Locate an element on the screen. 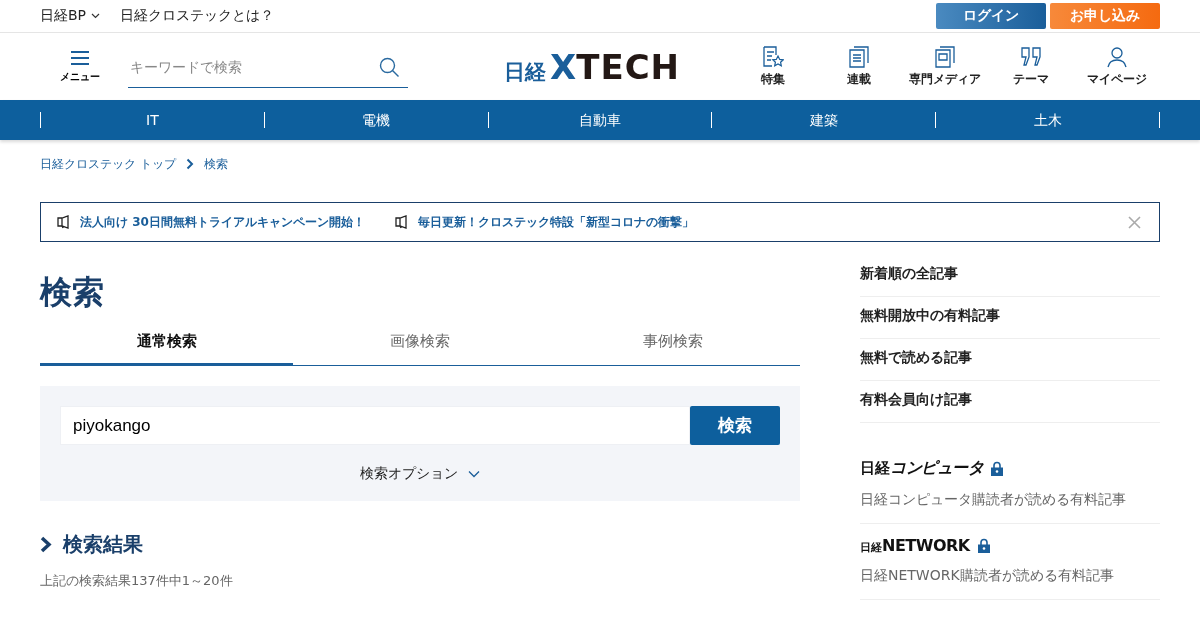  theme-link: テーマ is located at coordinates (1031, 66).